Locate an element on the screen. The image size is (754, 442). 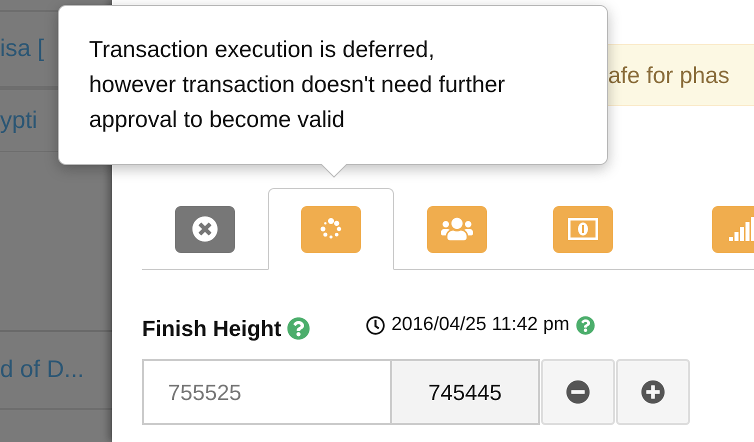
tab is located at coordinates (331, 229).